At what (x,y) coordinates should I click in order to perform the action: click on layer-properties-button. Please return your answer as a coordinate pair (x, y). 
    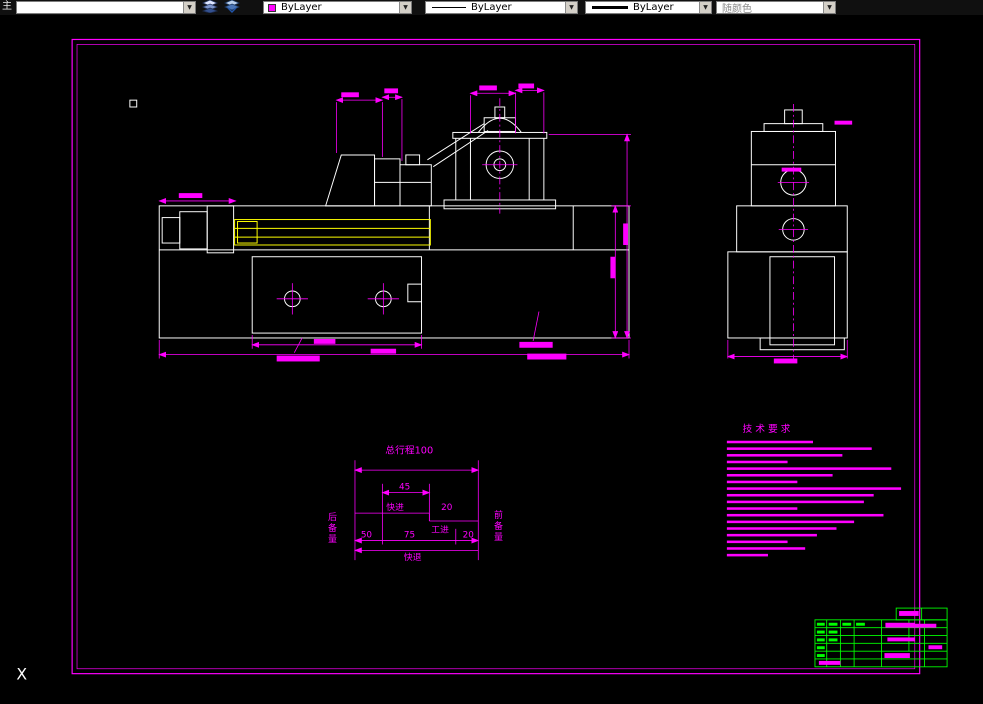
    Looking at the image, I should click on (209, 7).